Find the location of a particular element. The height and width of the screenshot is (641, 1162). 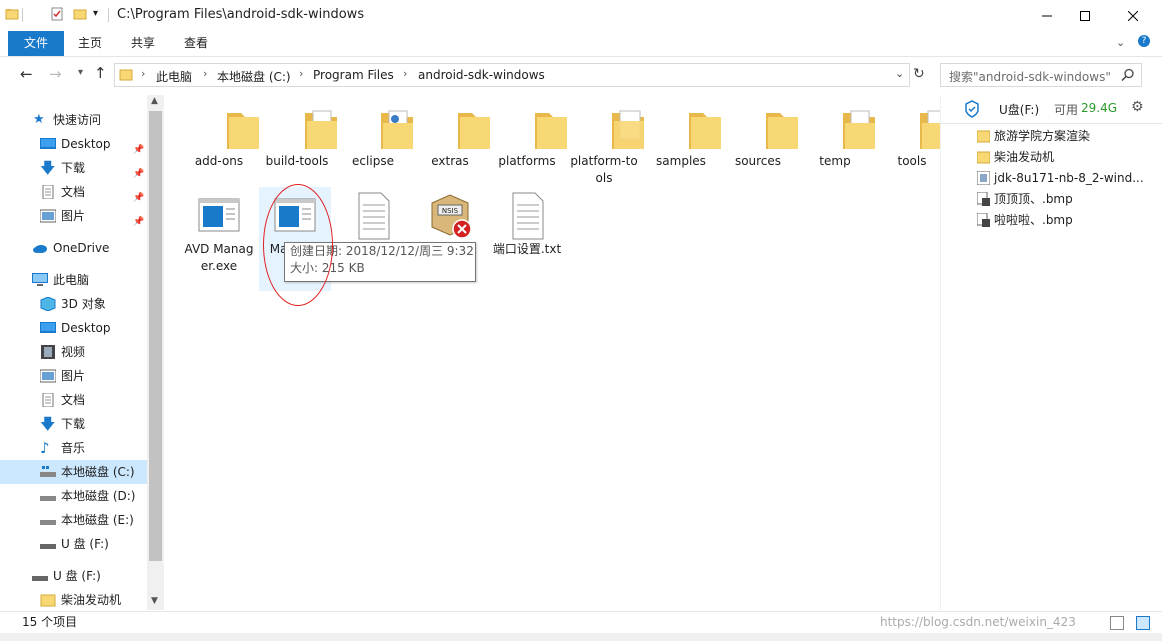

nav-label: 本地磁盘 (C:) is located at coordinates (98, 472).